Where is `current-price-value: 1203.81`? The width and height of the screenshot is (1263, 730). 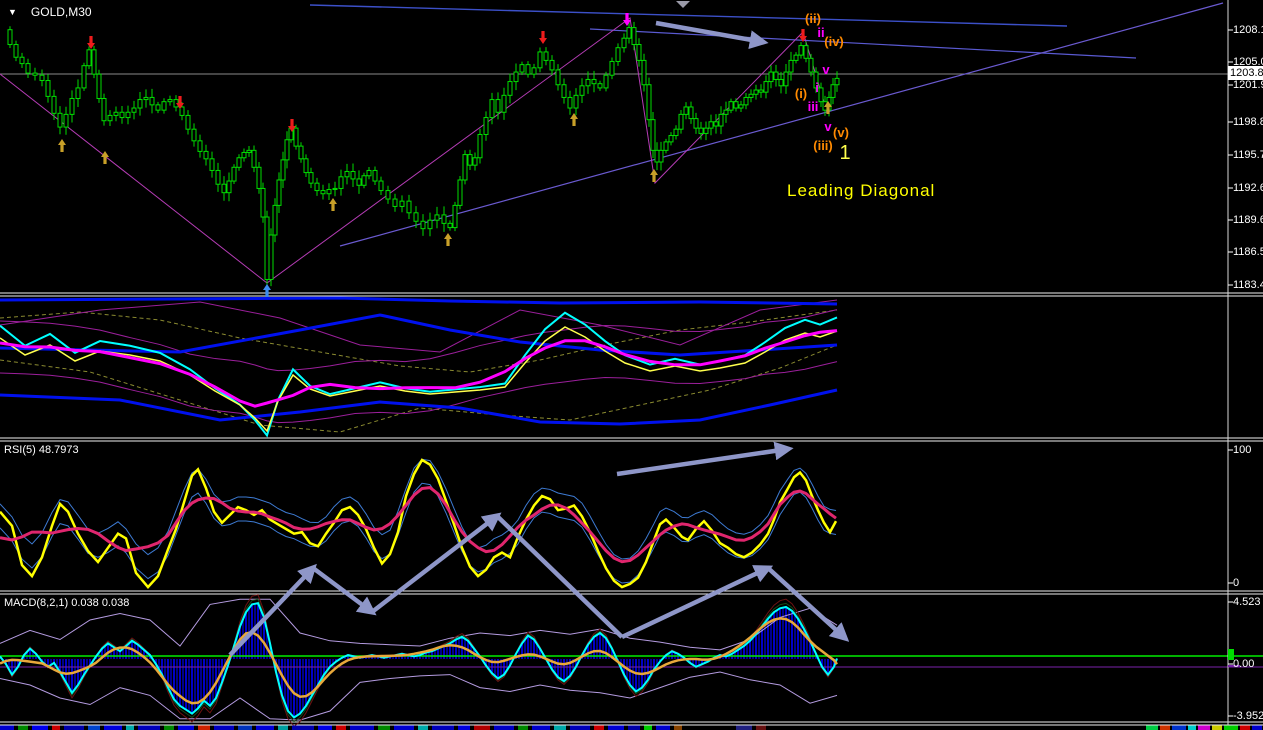
current-price-value: 1203.81 is located at coordinates (1246, 73).